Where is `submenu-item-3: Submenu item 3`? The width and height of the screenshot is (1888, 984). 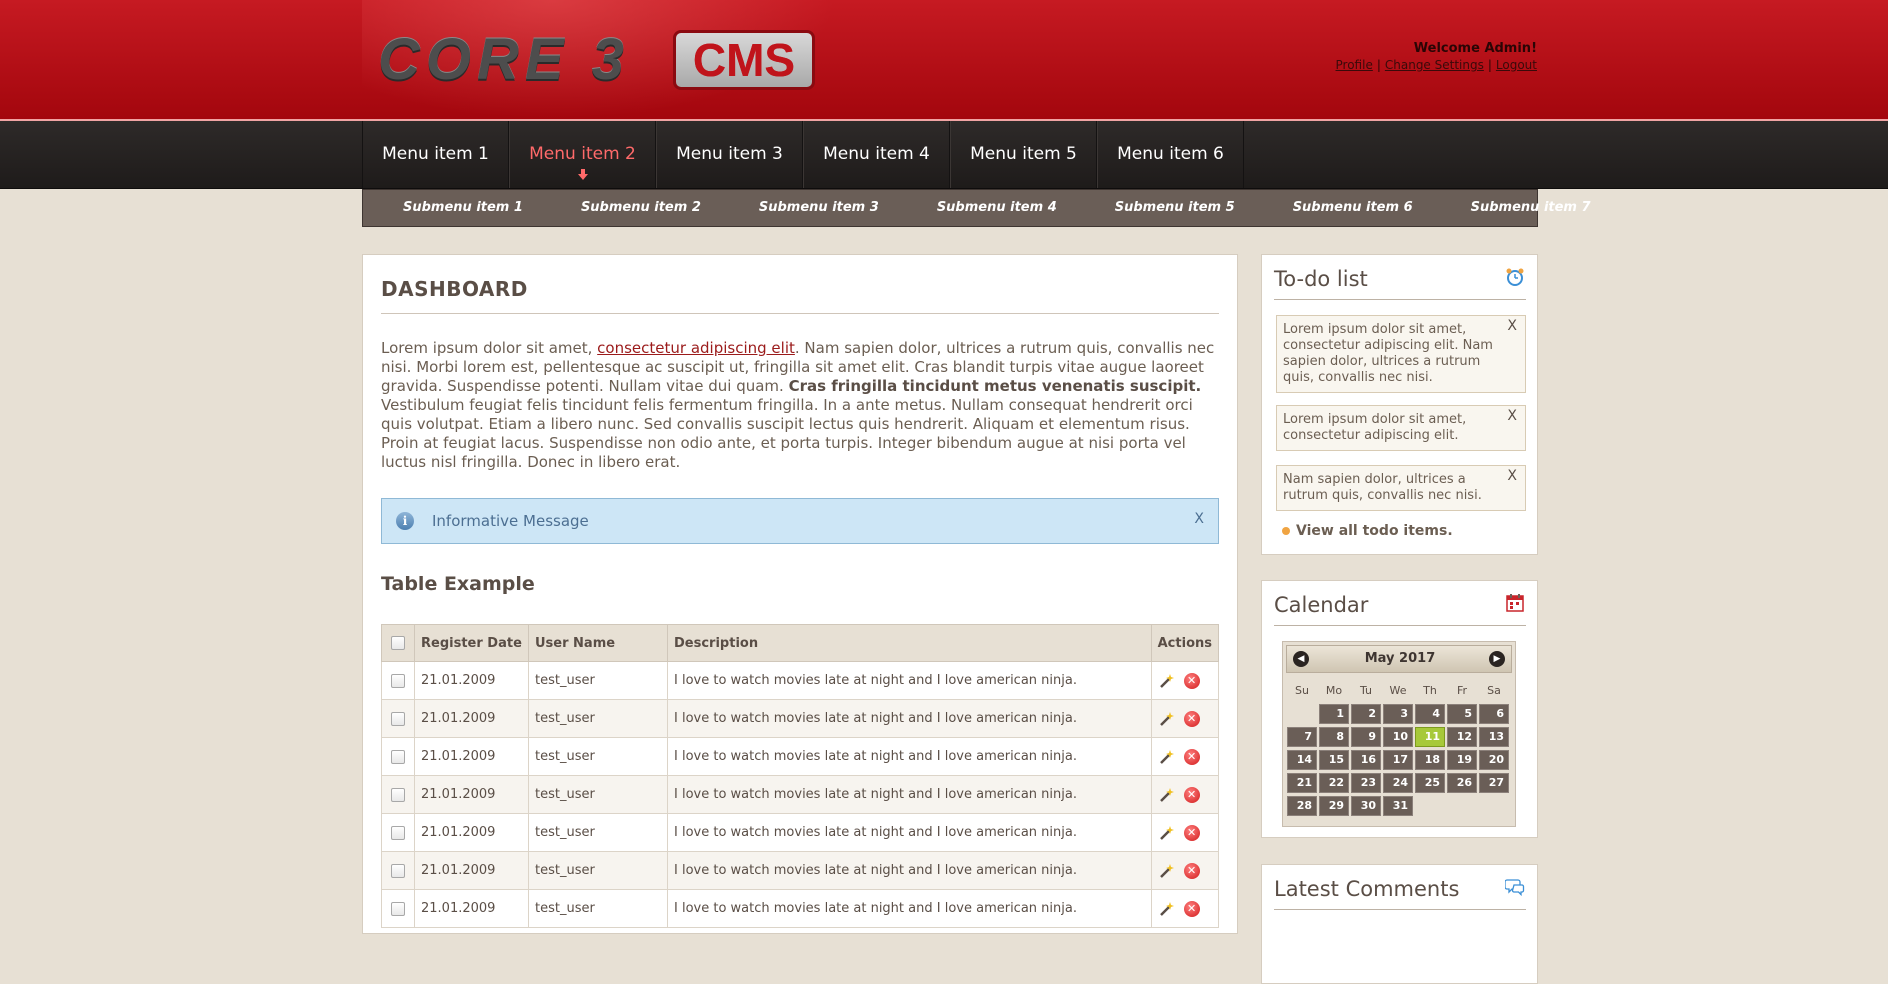
submenu-item-3: Submenu item 3 is located at coordinates (819, 208).